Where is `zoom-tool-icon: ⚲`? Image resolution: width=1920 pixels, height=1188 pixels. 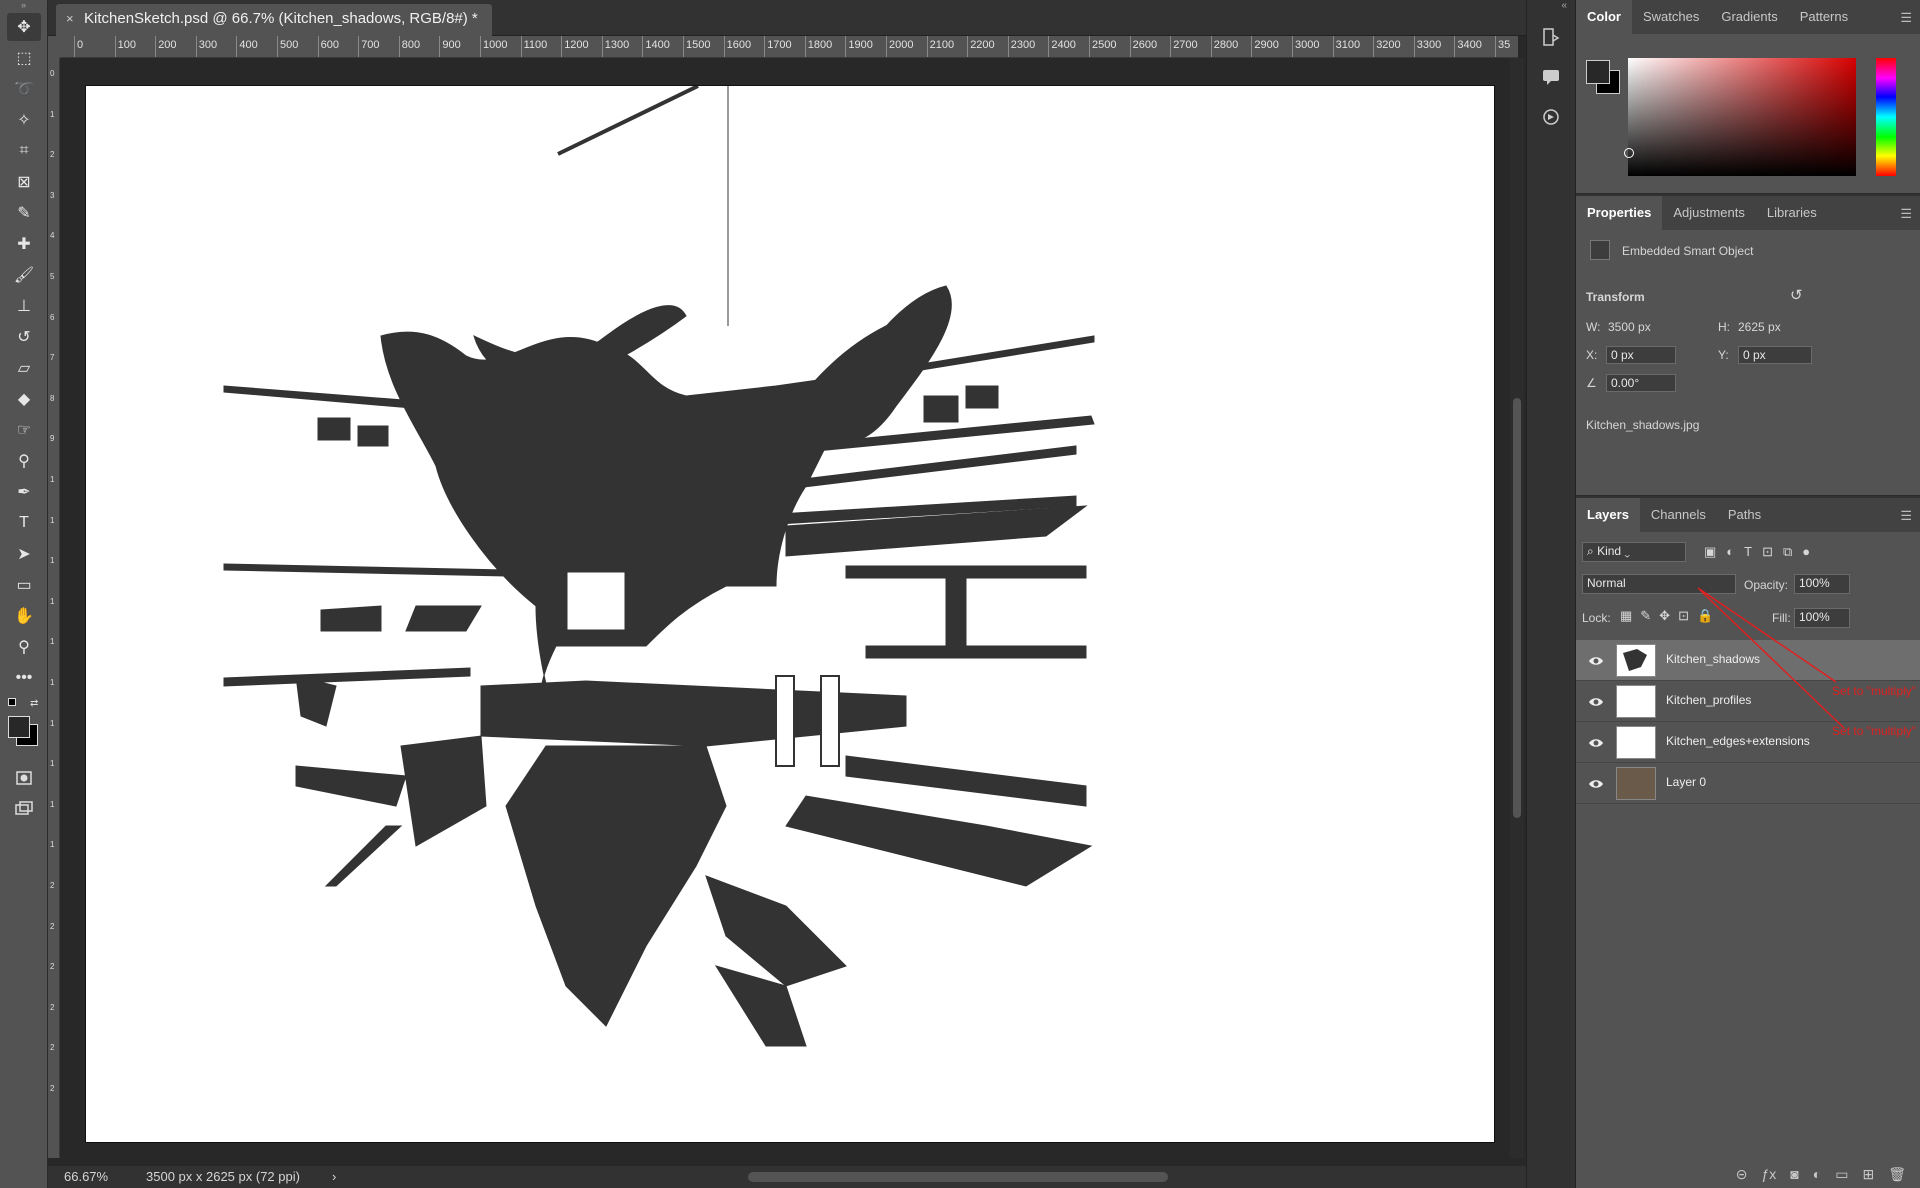
zoom-tool-icon: ⚲ is located at coordinates (24, 647).